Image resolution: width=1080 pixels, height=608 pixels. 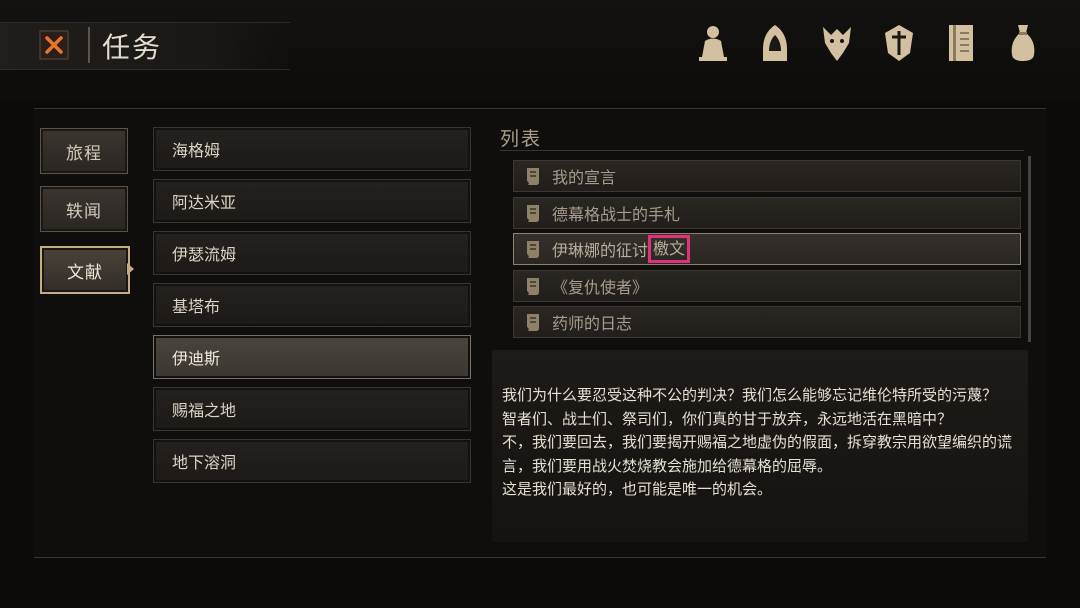 What do you see at coordinates (899, 43) in the screenshot?
I see `crest-icon` at bounding box center [899, 43].